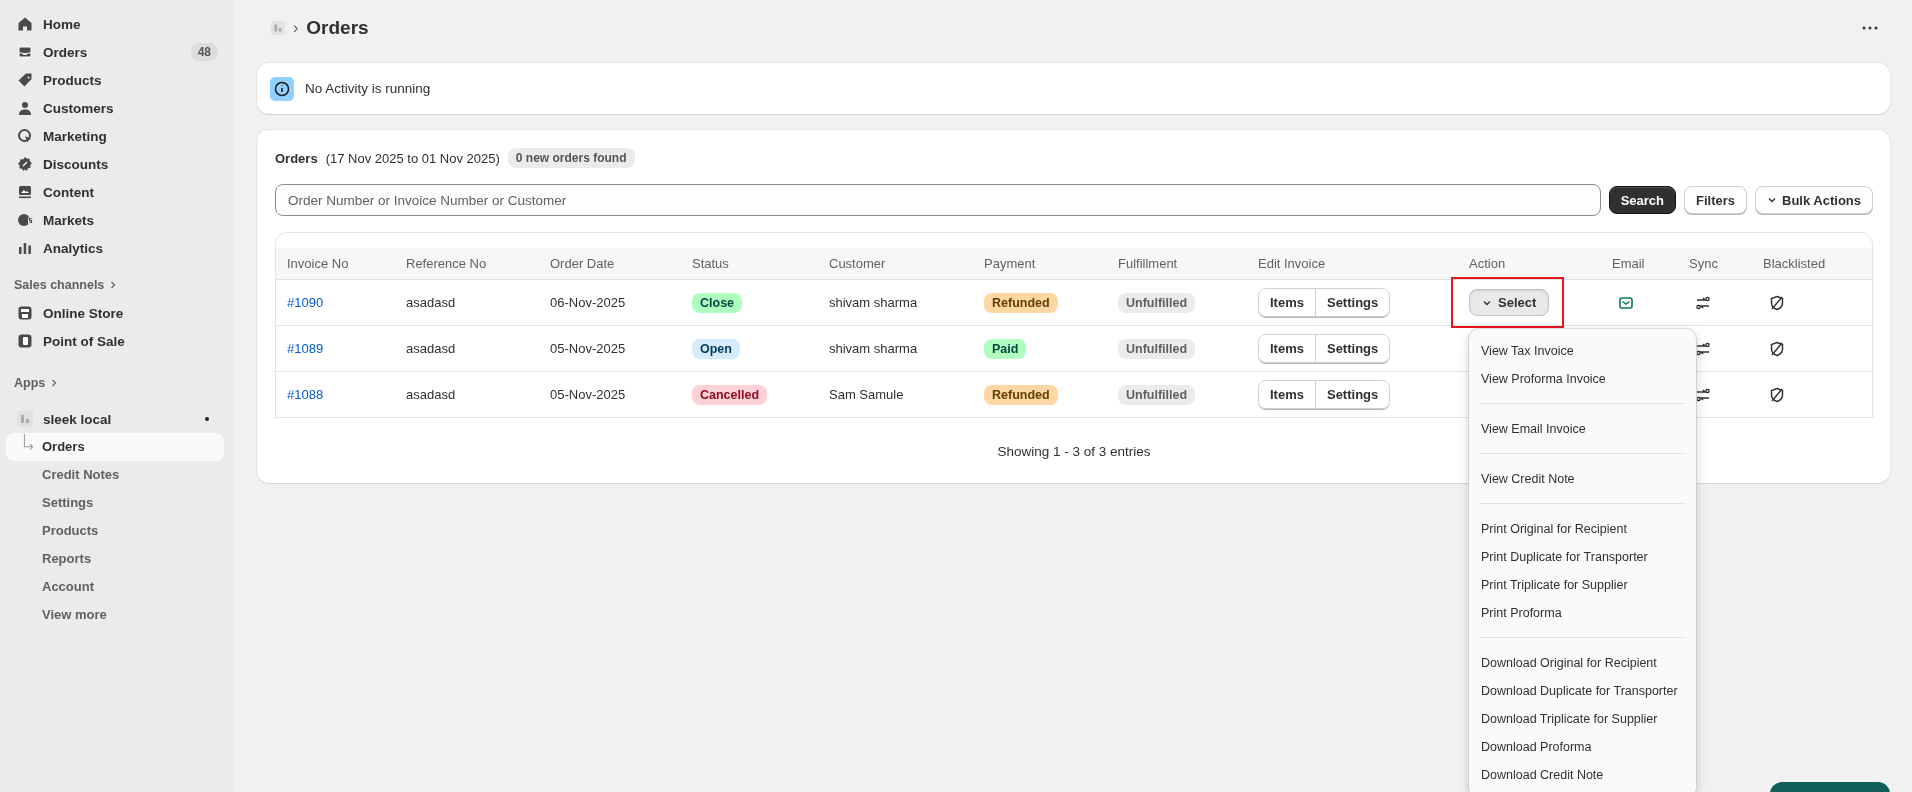 The width and height of the screenshot is (1912, 792). I want to click on more-icon, so click(1870, 27).